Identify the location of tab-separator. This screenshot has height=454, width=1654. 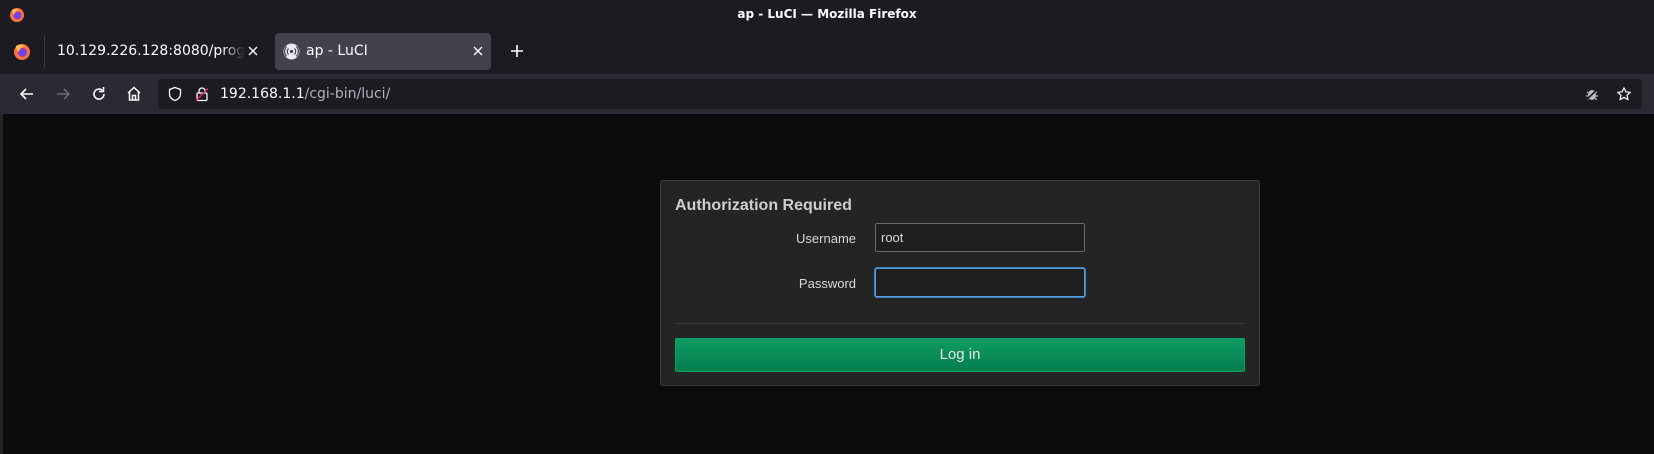
(44, 51).